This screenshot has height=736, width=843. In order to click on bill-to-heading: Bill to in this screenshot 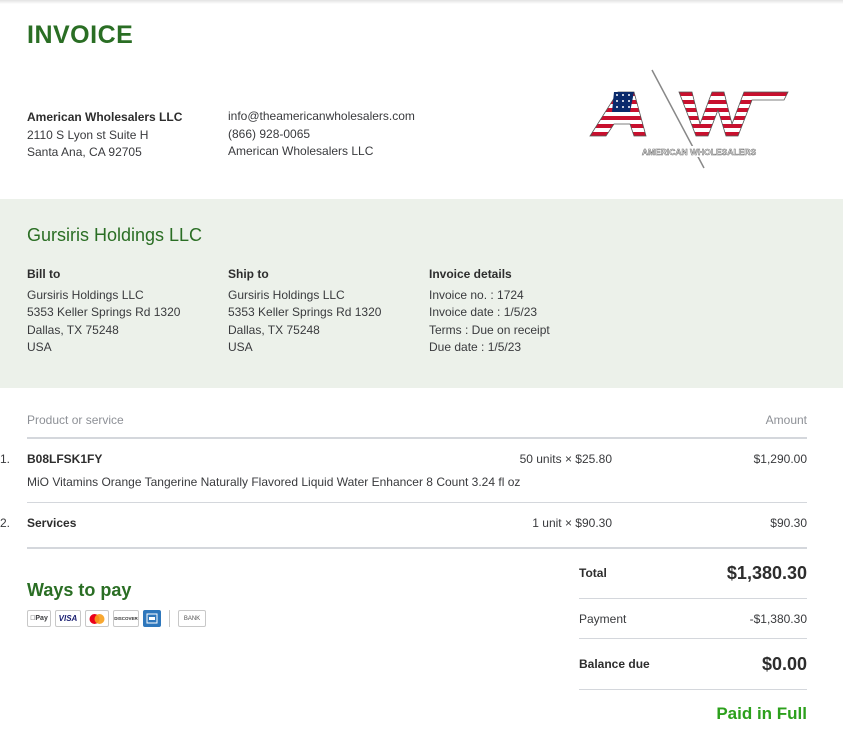, I will do `click(44, 274)`.